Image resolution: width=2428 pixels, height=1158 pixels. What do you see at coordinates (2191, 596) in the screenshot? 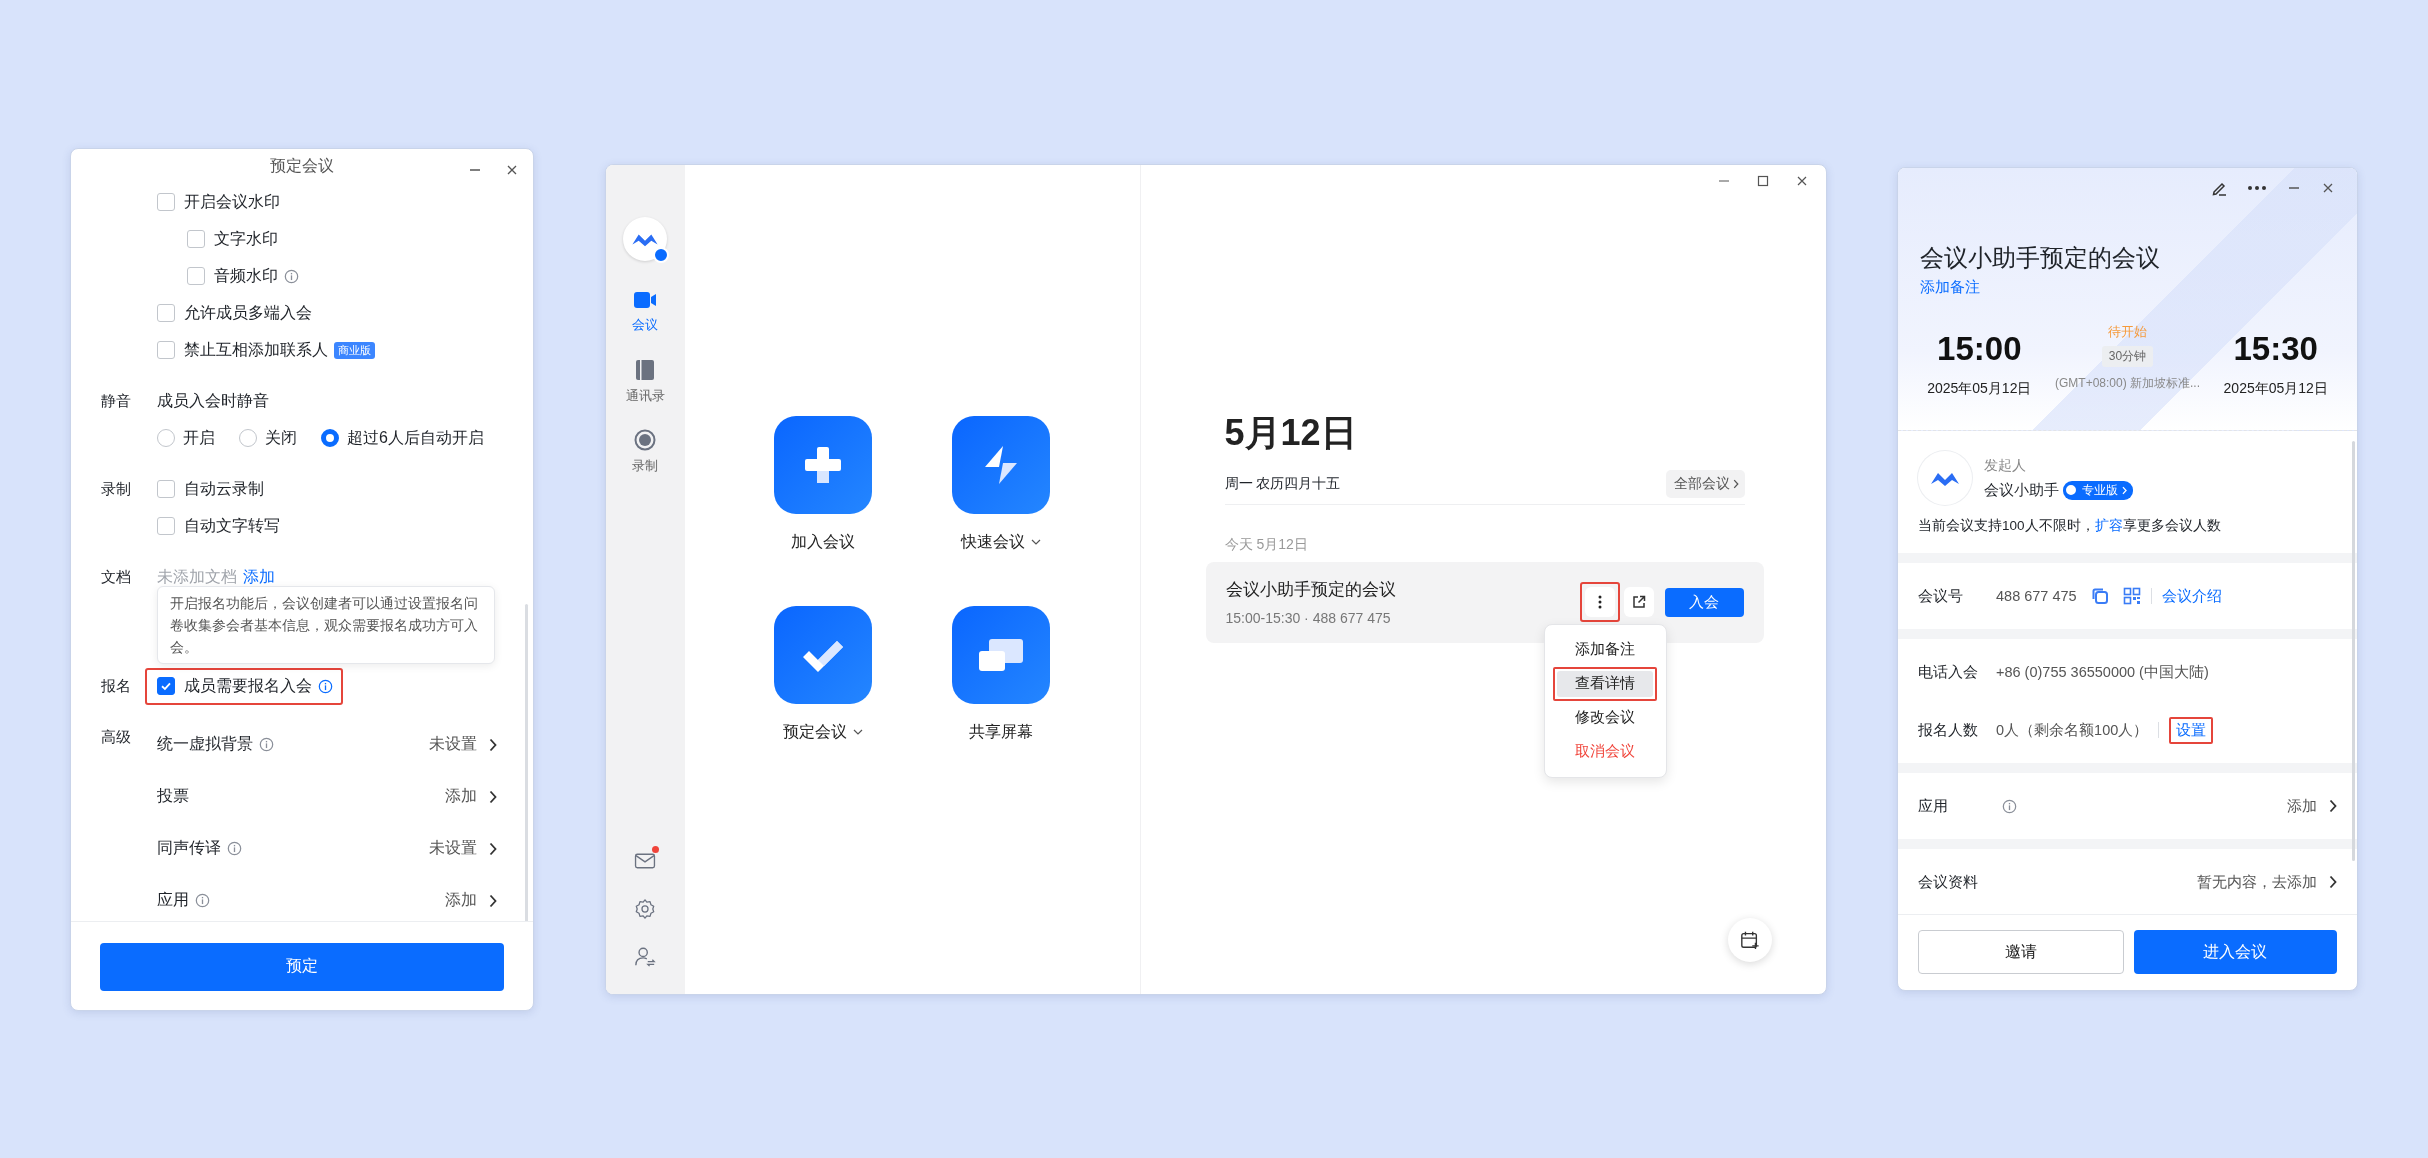
I see `meeting-intro-link: 会议介绍` at bounding box center [2191, 596].